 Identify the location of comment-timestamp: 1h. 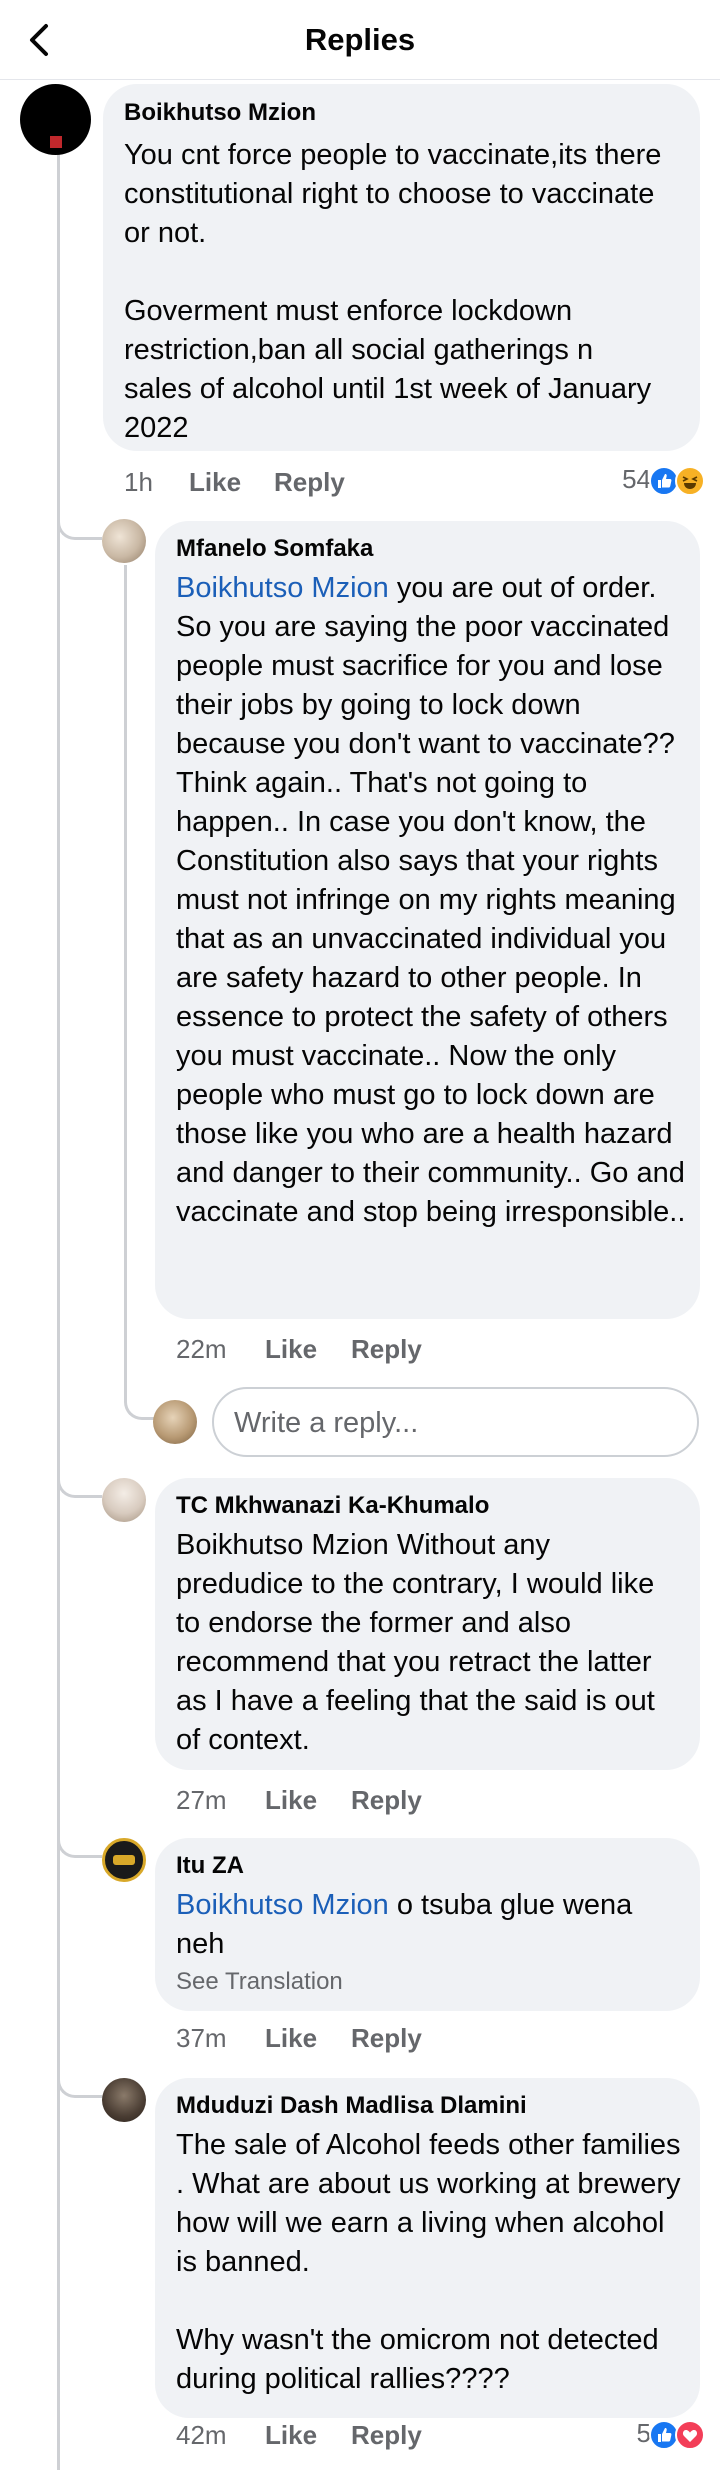
(138, 482).